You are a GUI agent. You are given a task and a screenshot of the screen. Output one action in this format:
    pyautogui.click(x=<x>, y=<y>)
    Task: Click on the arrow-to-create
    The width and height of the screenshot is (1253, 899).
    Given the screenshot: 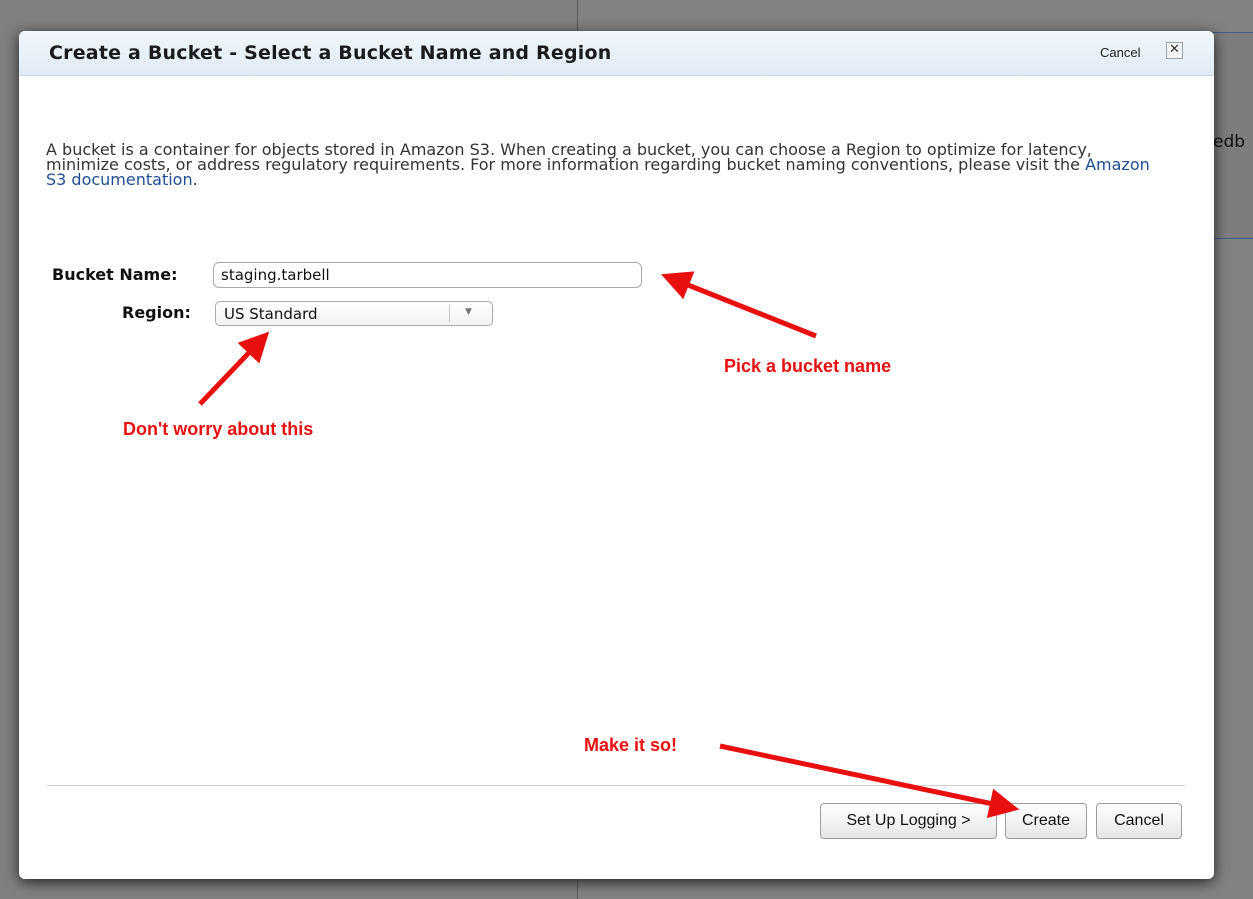 What is the action you would take?
    pyautogui.click(x=869, y=780)
    